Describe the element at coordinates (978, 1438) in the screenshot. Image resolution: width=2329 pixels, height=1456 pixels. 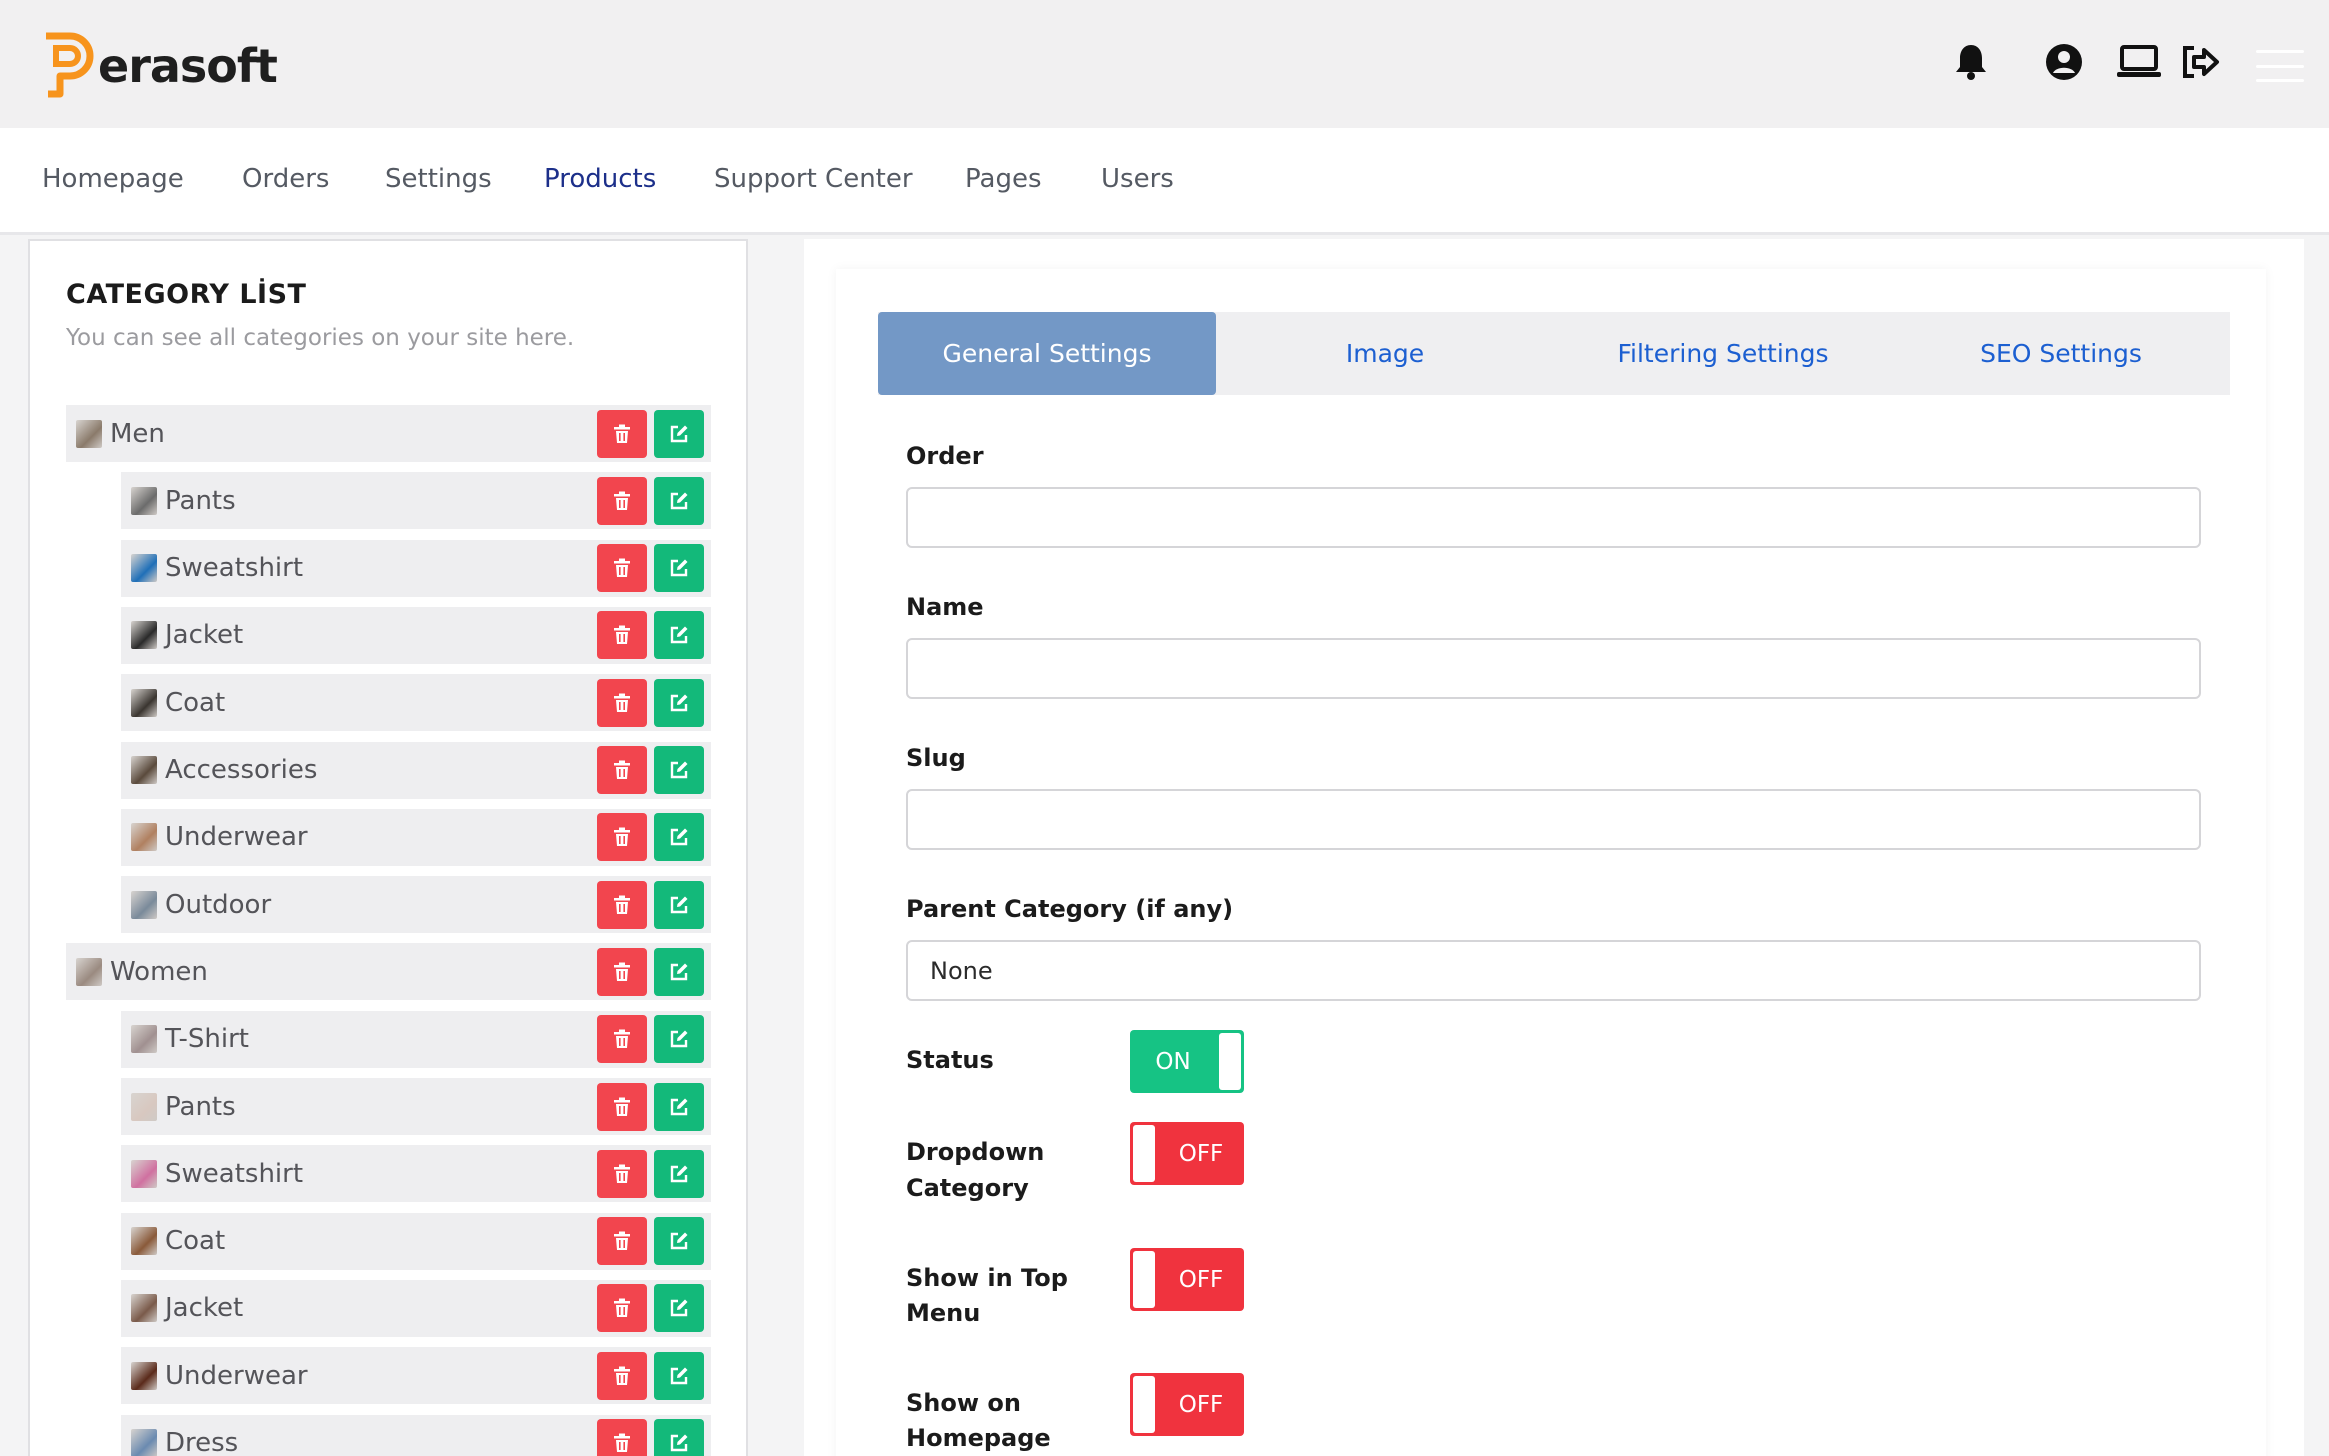
I see `show-homepage-label-line2: Homepage` at that location.